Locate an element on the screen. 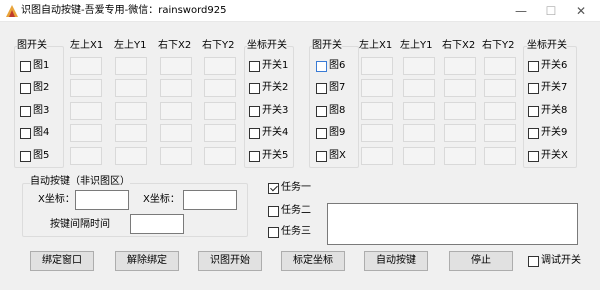 Image resolution: width=600 pixels, height=290 pixels. right-switch-3-checkbox: 开关8 is located at coordinates (547, 111).